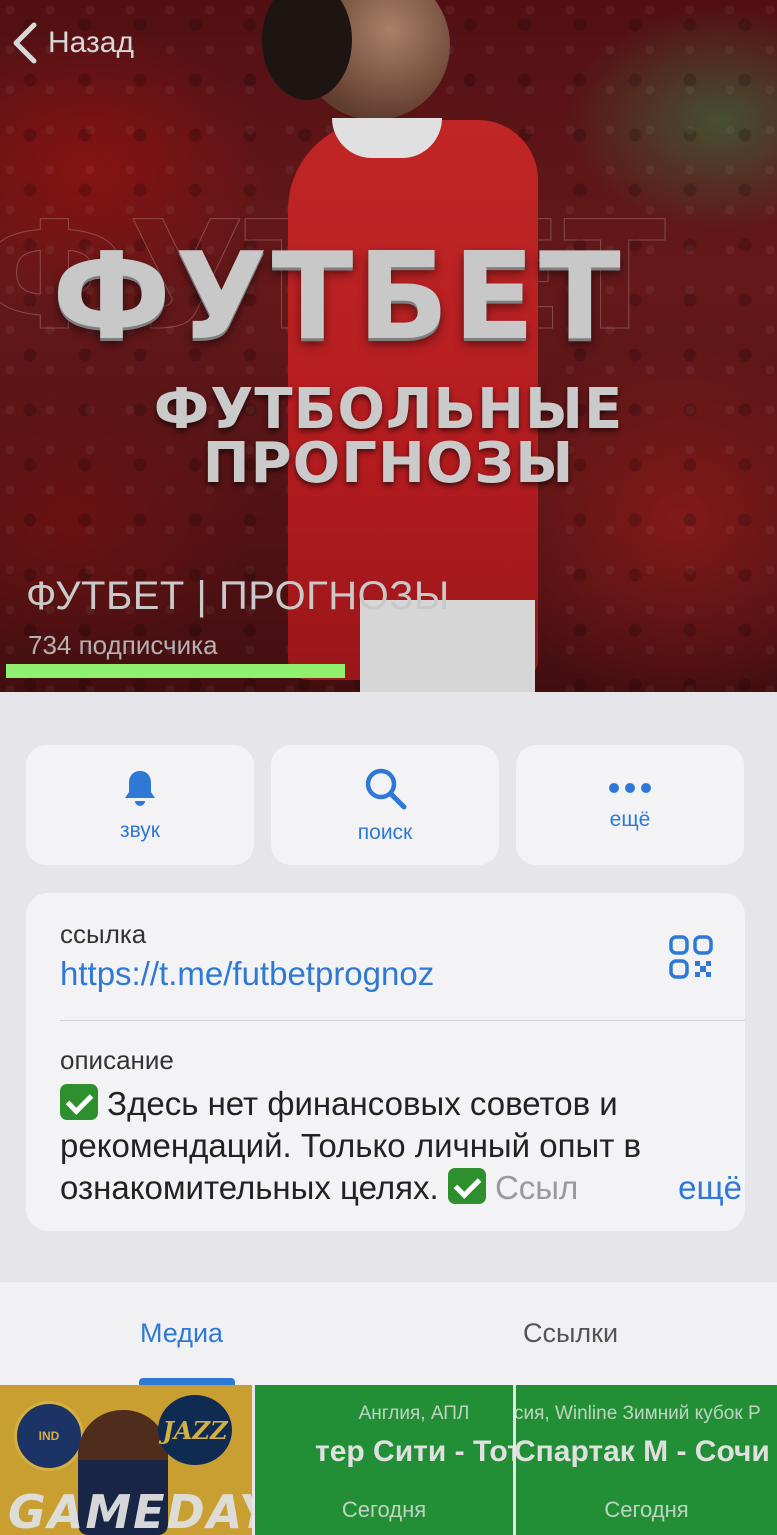 This screenshot has width=777, height=1535. Describe the element at coordinates (123, 645) in the screenshot. I see `subscriber-count: 734 подписчика` at that location.